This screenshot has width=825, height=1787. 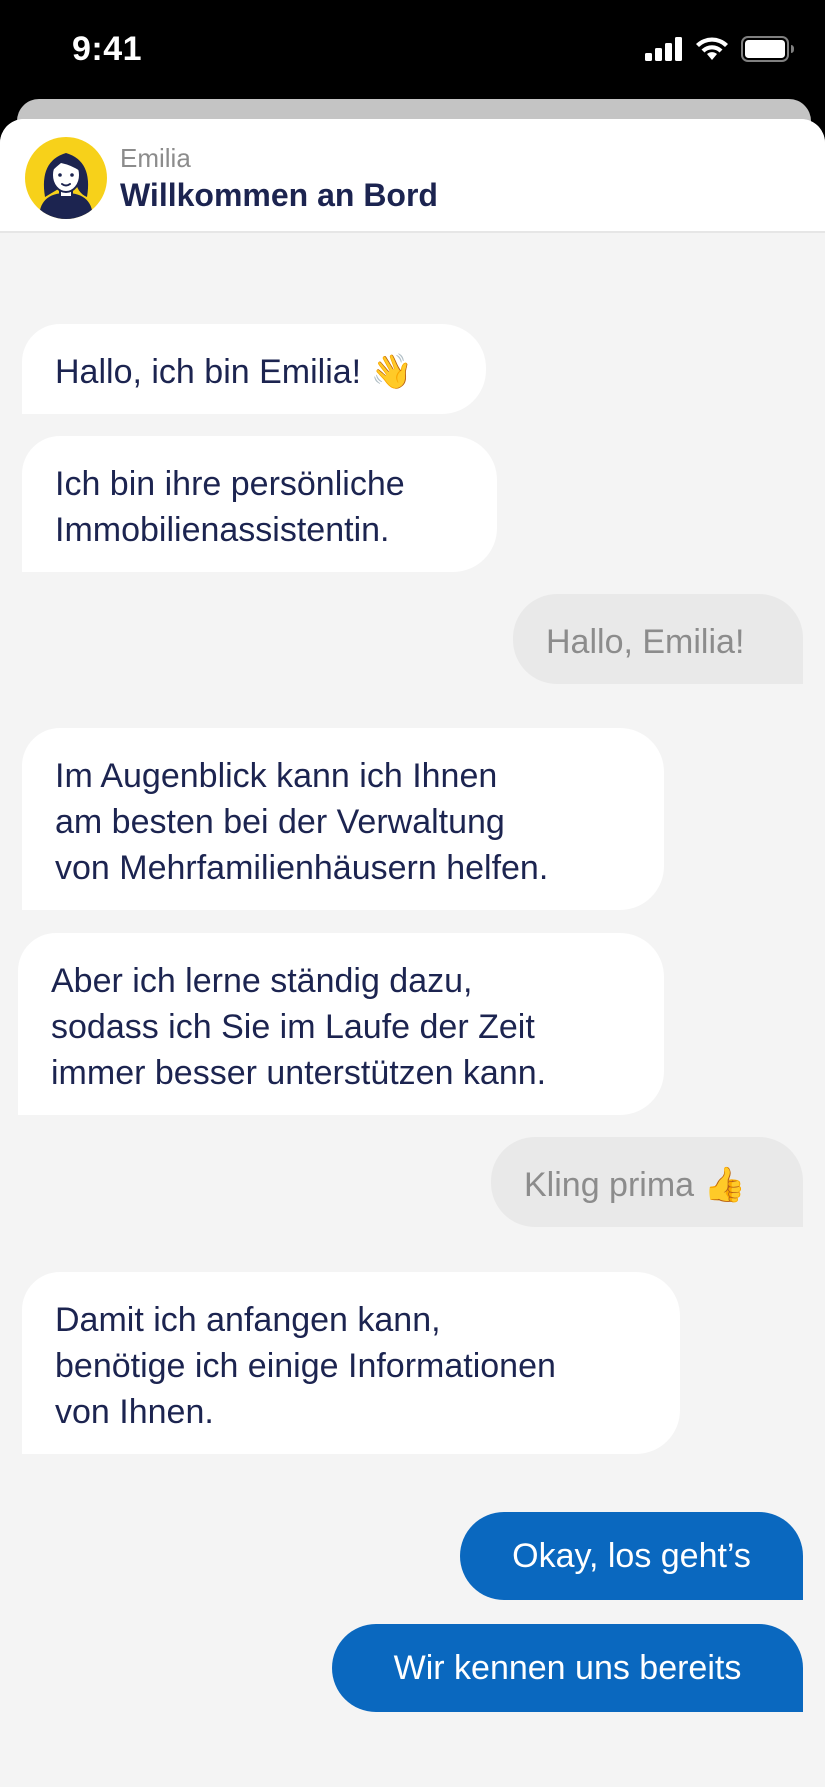 What do you see at coordinates (230, 484) in the screenshot?
I see `message-line: Ich bin ihre persönliche` at bounding box center [230, 484].